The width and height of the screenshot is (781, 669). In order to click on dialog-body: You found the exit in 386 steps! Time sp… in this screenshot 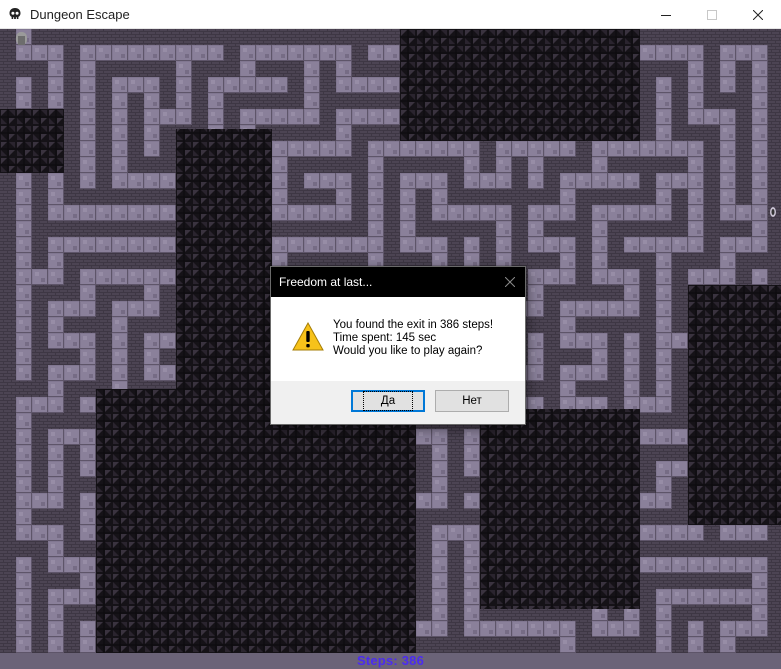, I will do `click(398, 339)`.